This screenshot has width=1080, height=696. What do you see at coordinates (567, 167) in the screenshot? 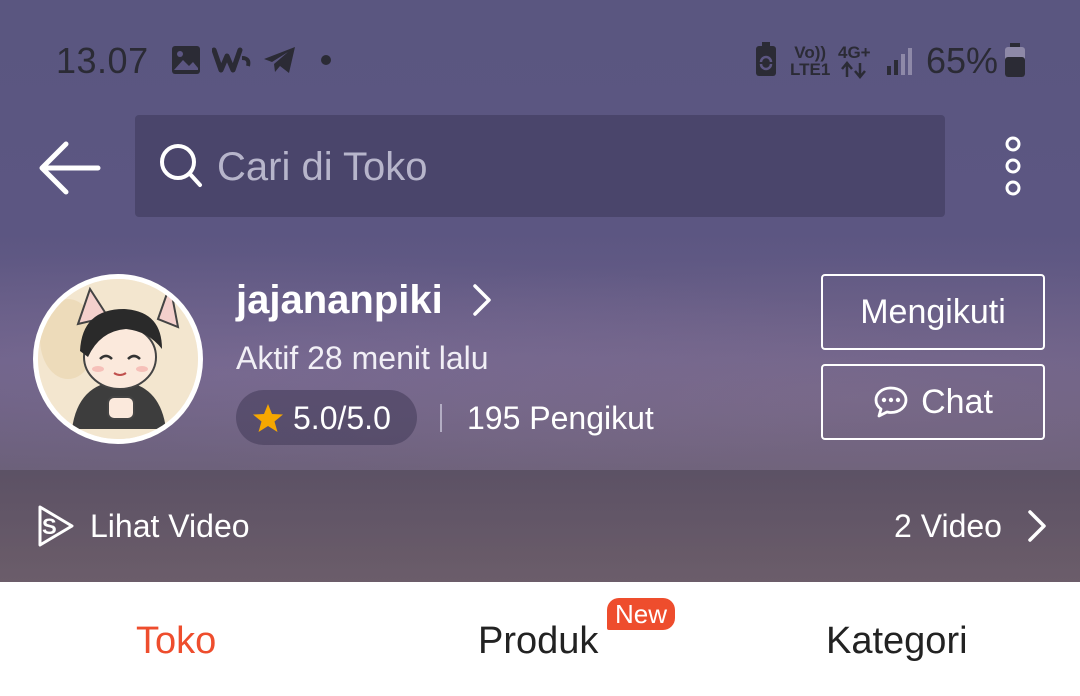
I see `search-input` at bounding box center [567, 167].